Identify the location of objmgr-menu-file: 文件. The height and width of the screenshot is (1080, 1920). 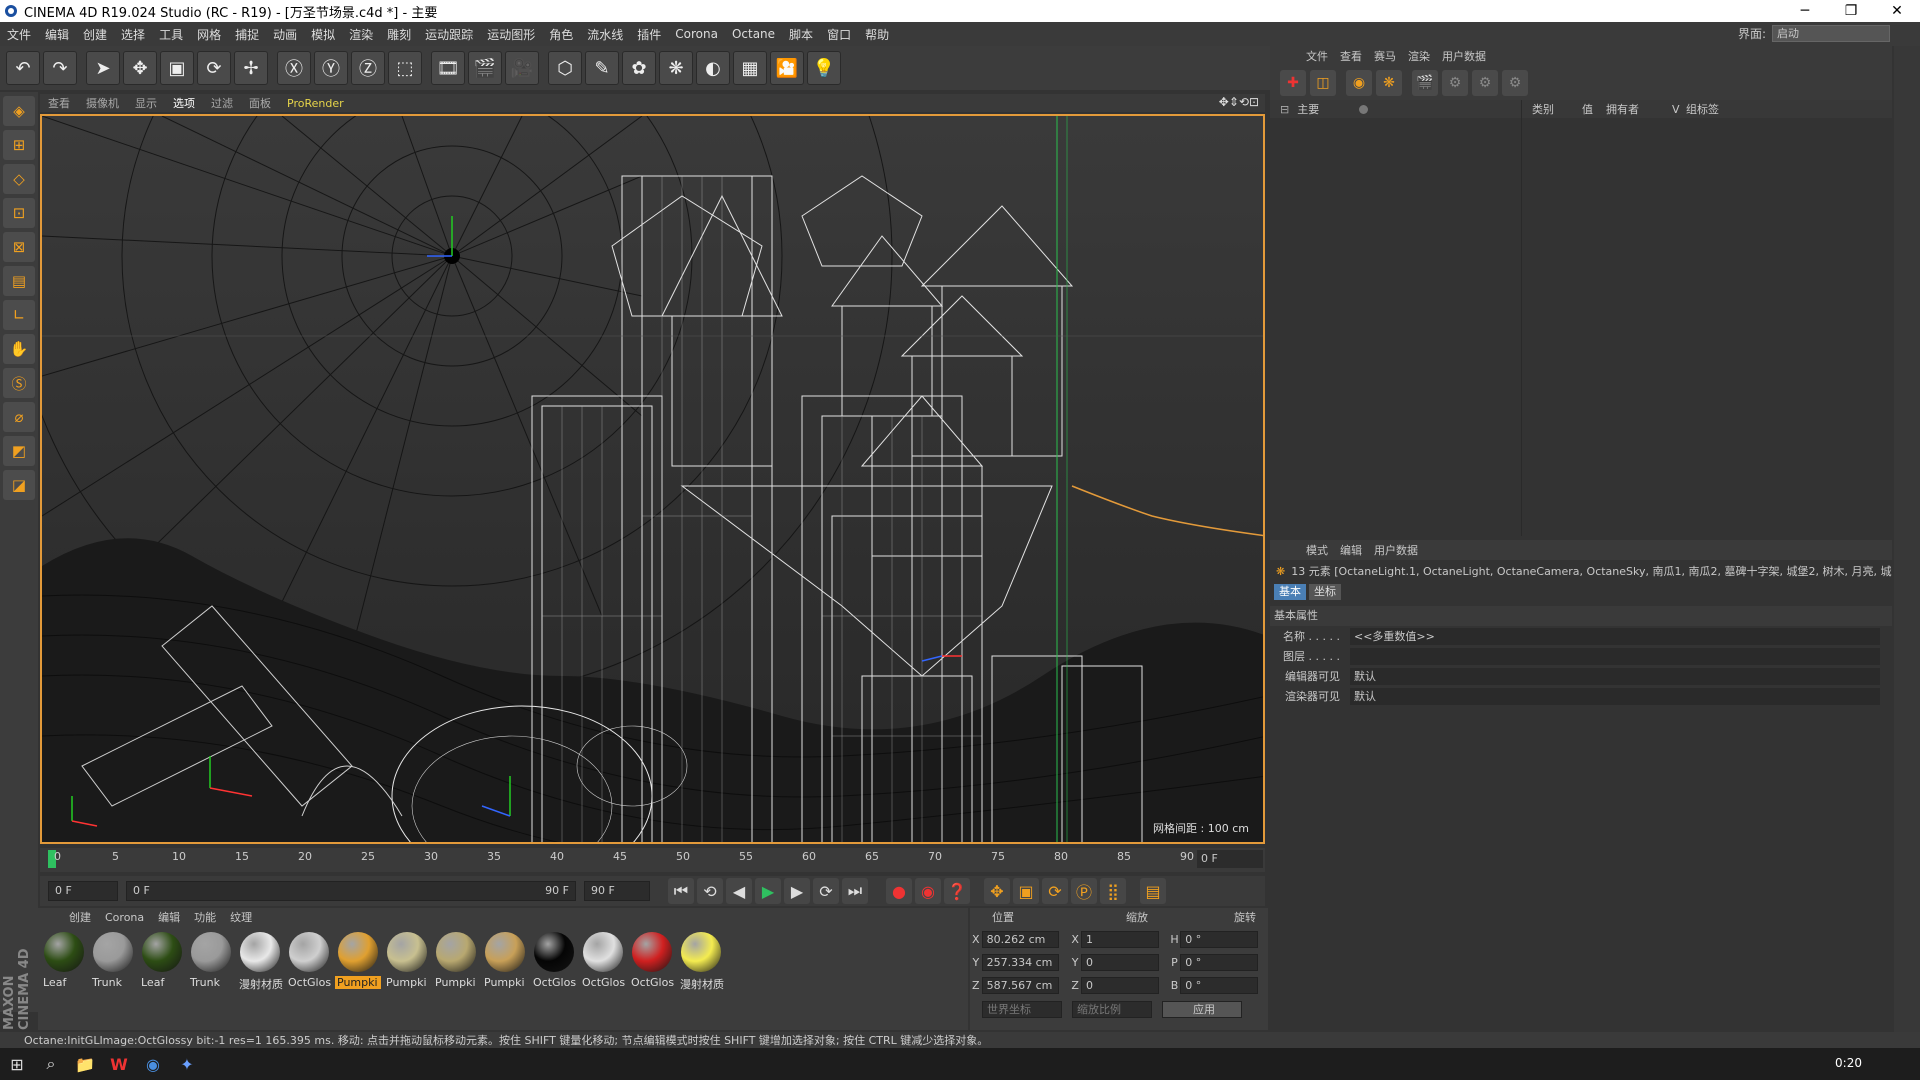
(1317, 56).